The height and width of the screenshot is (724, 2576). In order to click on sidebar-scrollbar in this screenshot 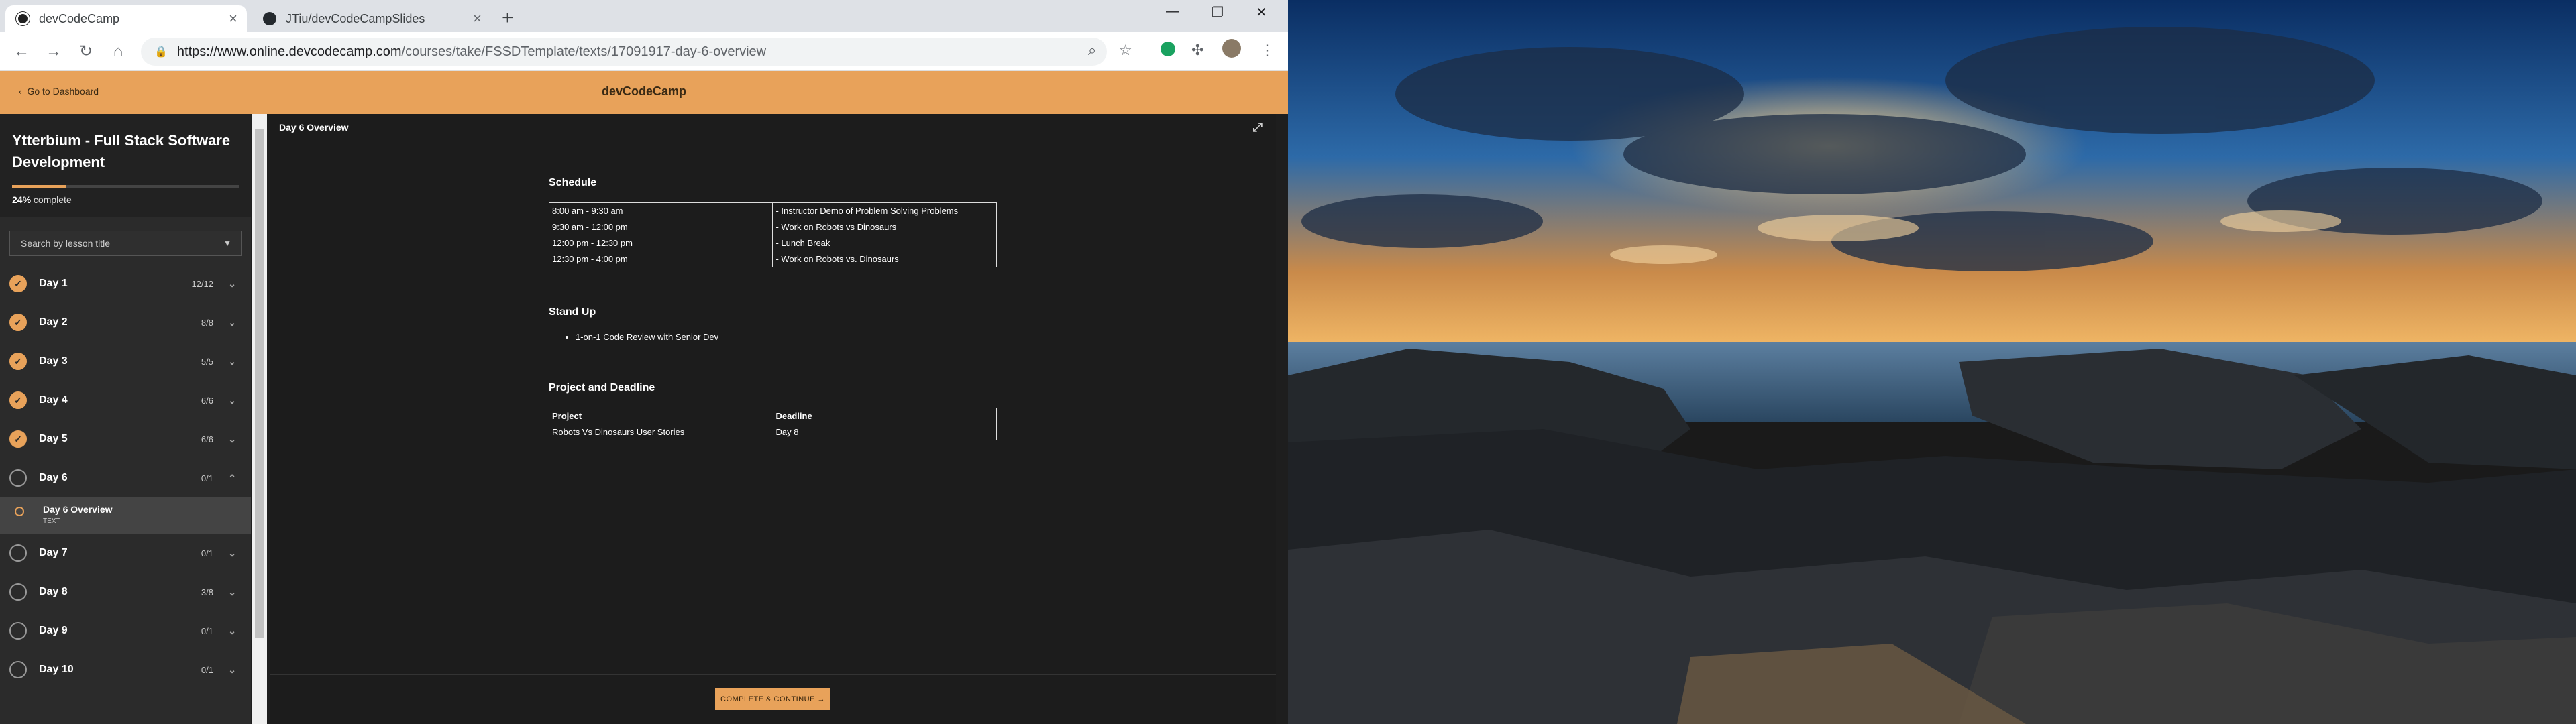, I will do `click(259, 419)`.